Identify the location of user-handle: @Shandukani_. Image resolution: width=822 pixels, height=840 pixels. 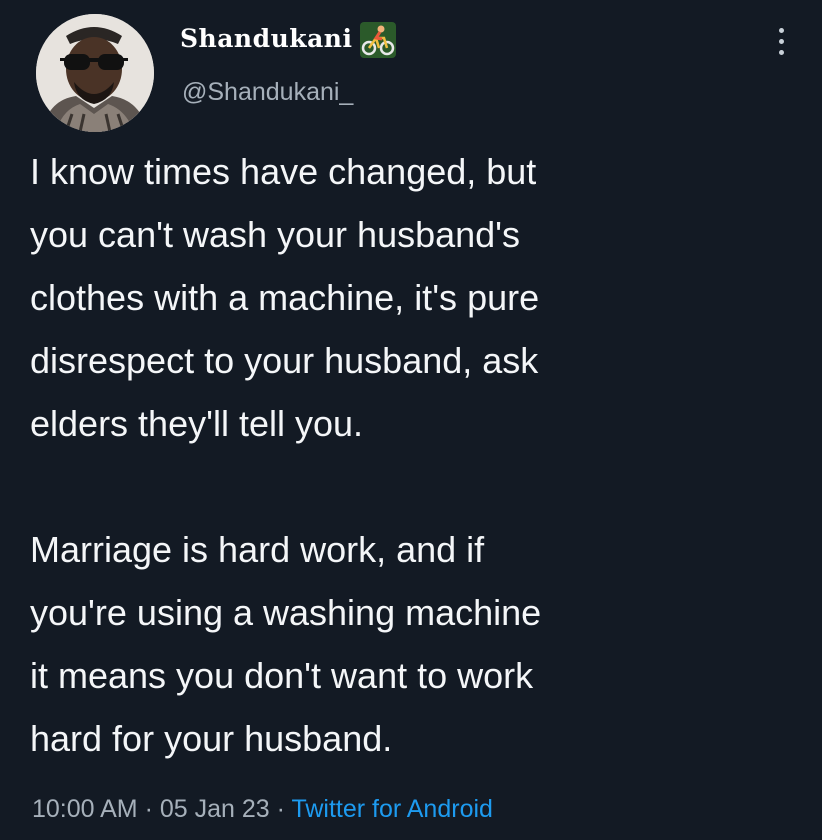
(267, 92).